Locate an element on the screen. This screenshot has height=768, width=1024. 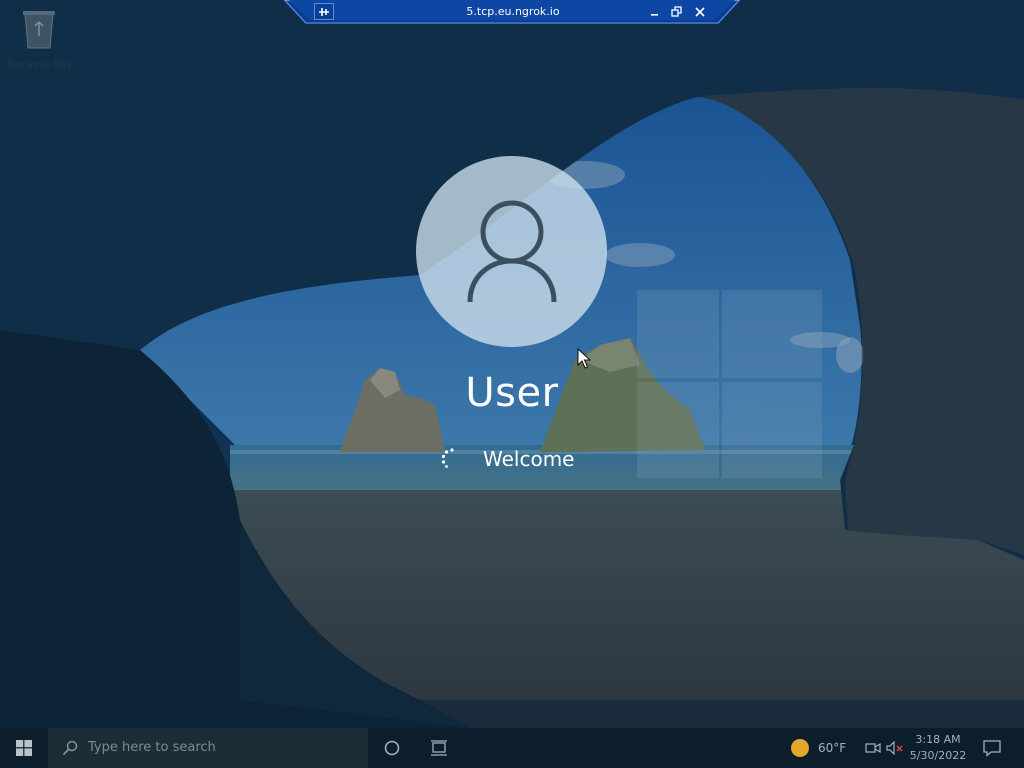
cortana-button is located at coordinates (392, 748).